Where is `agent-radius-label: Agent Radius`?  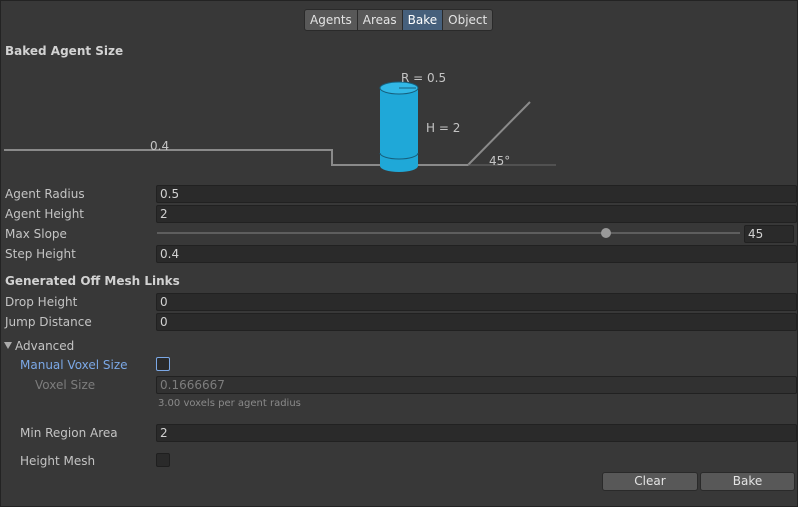 agent-radius-label: Agent Radius is located at coordinates (45, 194).